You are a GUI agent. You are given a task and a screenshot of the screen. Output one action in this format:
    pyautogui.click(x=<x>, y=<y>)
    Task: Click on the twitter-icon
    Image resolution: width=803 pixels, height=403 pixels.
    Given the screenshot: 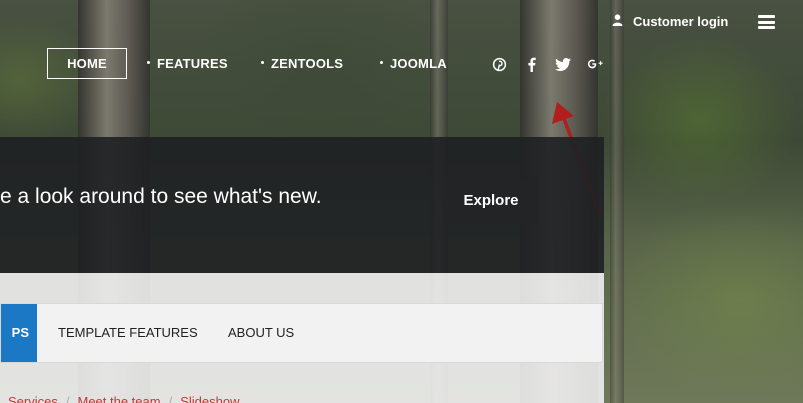 What is the action you would take?
    pyautogui.click(x=563, y=64)
    